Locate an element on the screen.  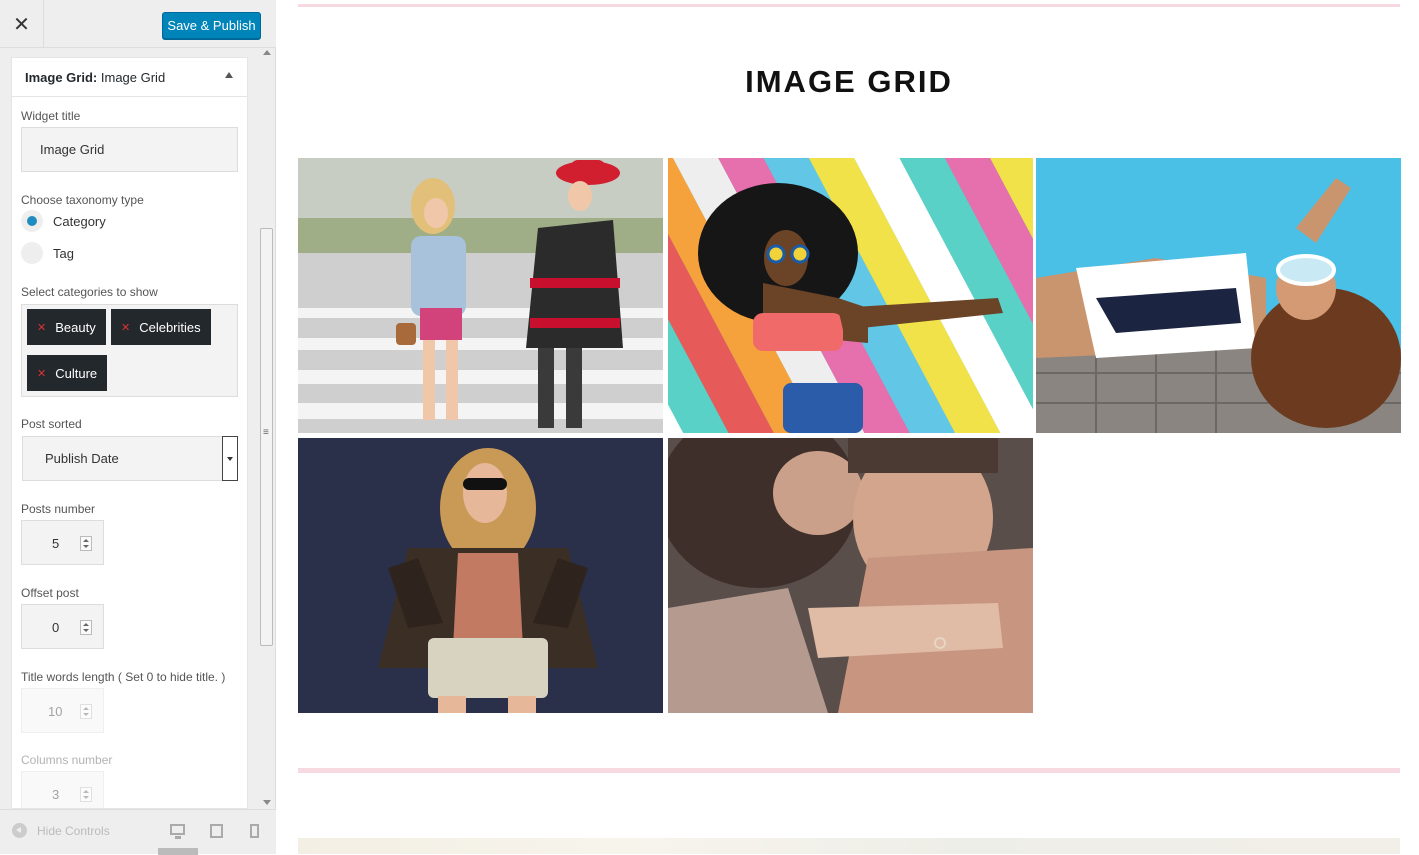
hide-controls-label: Hide Controls is located at coordinates (73, 830).